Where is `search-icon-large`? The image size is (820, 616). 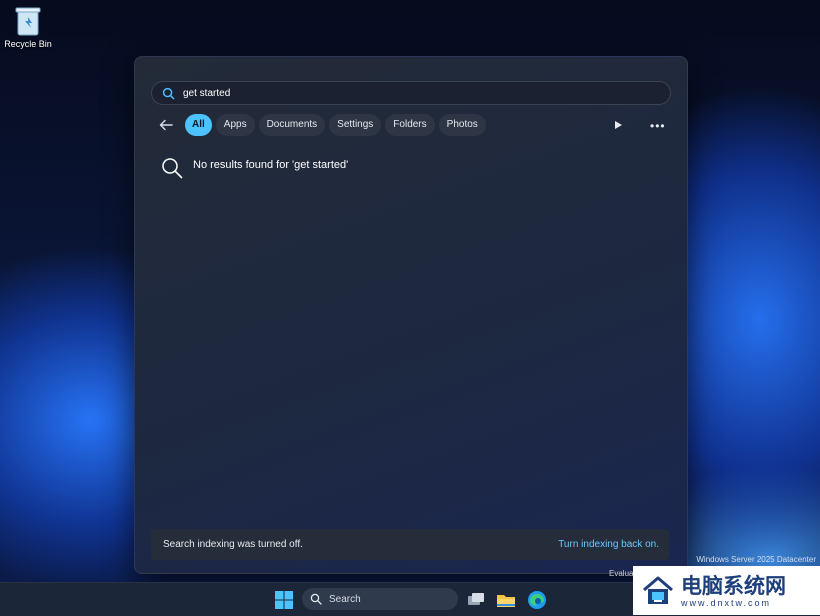
search-icon-large is located at coordinates (172, 168).